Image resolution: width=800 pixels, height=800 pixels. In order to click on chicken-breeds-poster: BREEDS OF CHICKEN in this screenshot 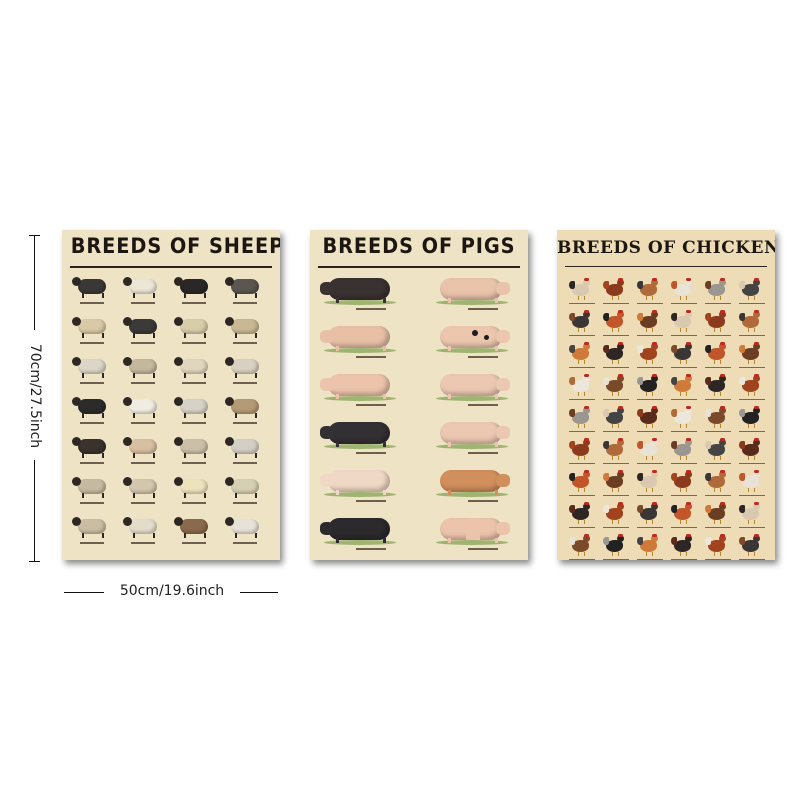, I will do `click(666, 395)`.